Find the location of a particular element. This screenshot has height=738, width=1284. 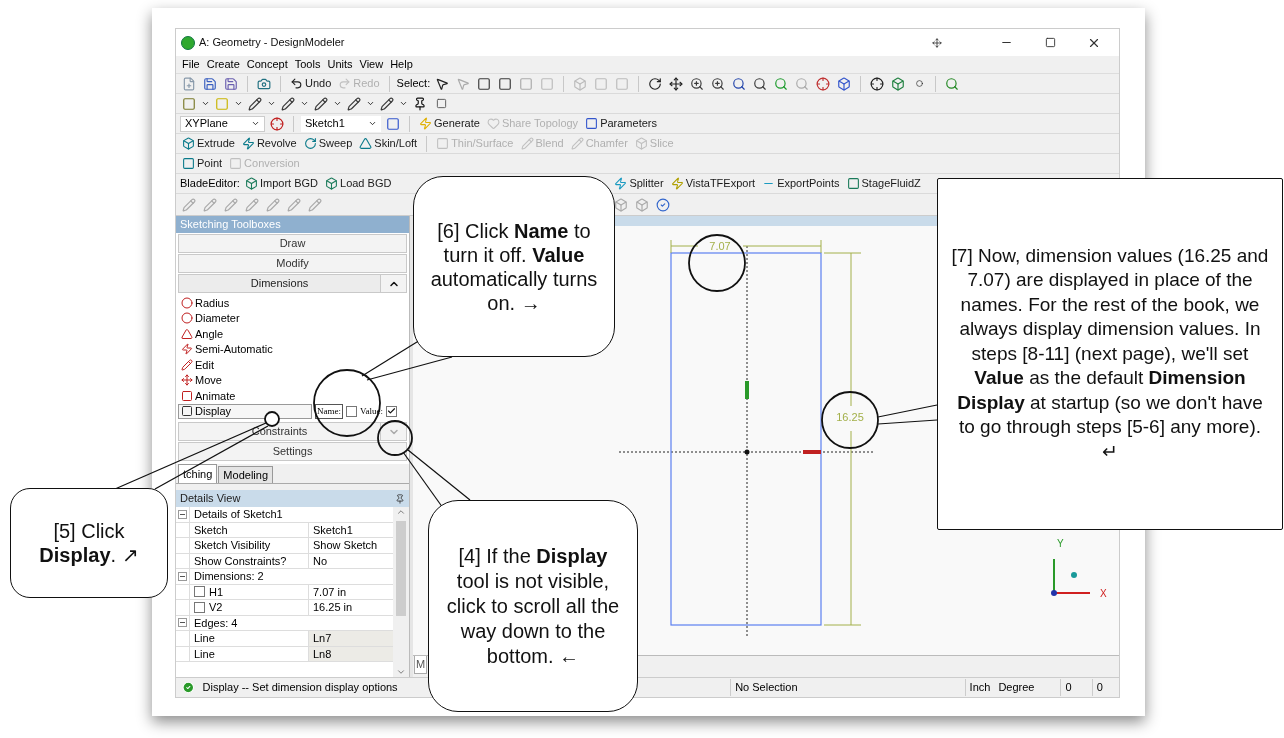

redo-icon is located at coordinates (345, 83).